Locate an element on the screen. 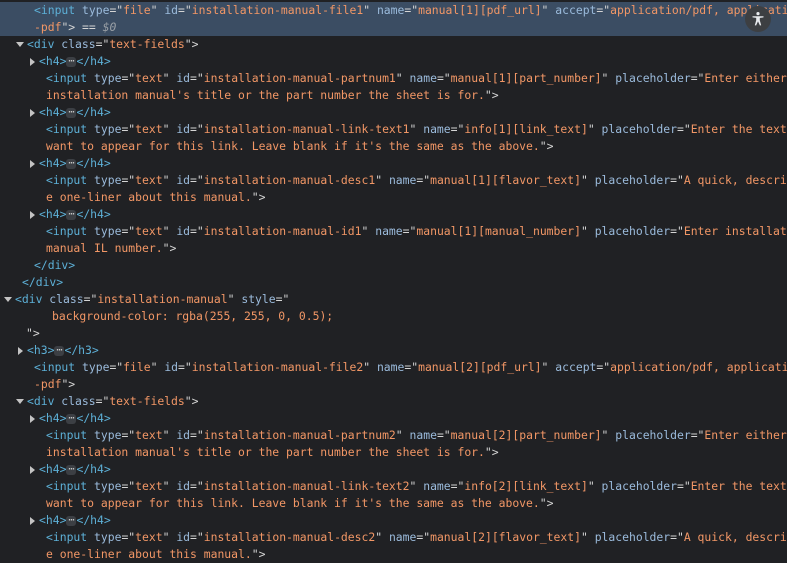  accessibility-icon is located at coordinates (758, 19).